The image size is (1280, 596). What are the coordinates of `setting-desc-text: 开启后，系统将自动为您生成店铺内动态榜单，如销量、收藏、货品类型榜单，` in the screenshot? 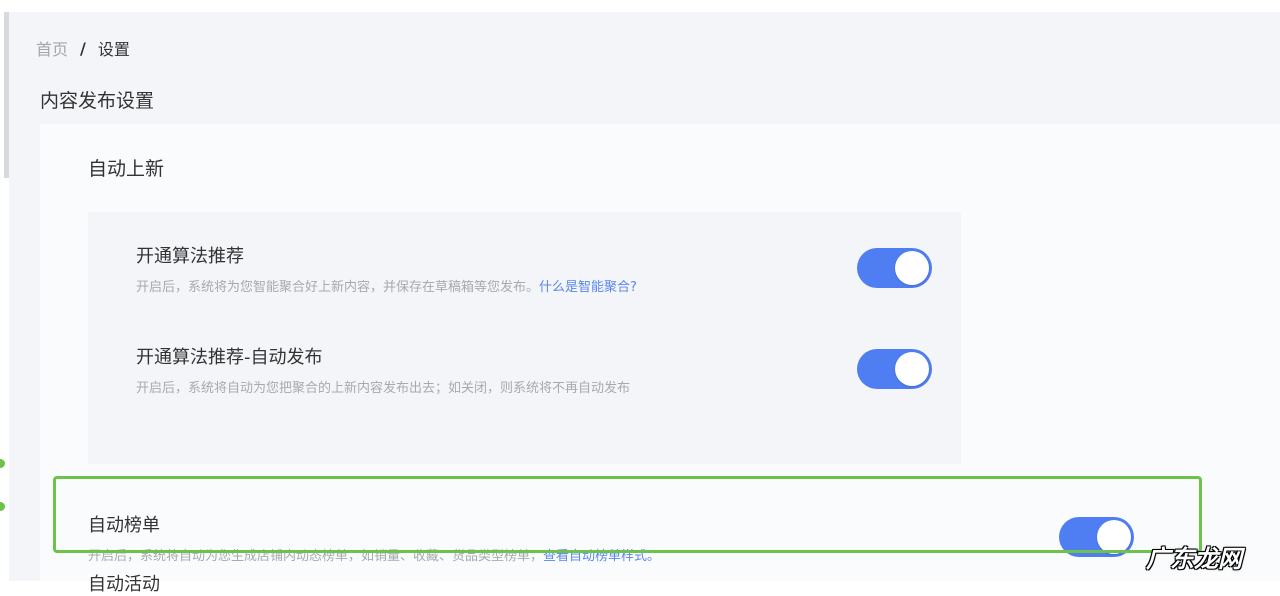 It's located at (316, 556).